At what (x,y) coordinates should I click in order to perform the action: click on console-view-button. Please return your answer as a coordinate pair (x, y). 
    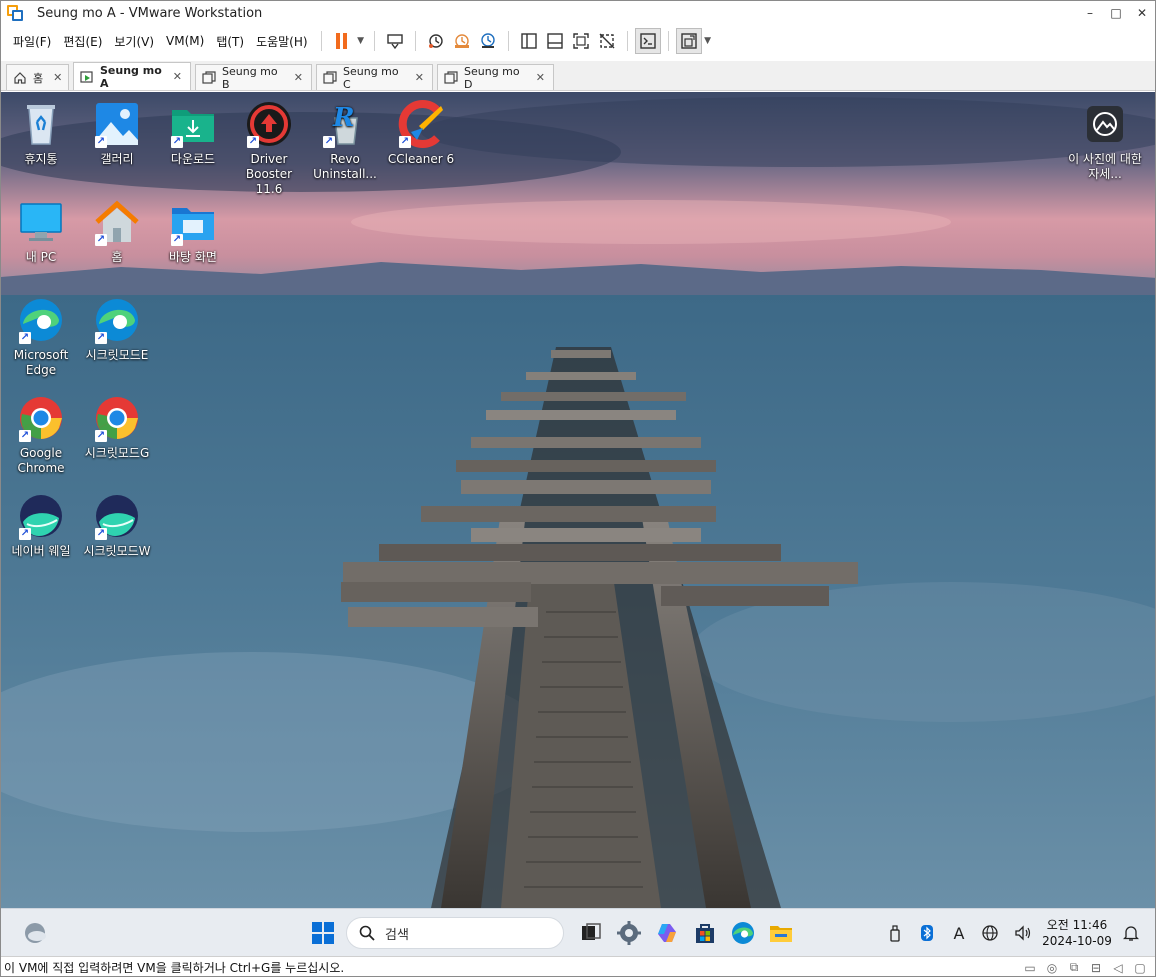
    Looking at the image, I should click on (647, 41).